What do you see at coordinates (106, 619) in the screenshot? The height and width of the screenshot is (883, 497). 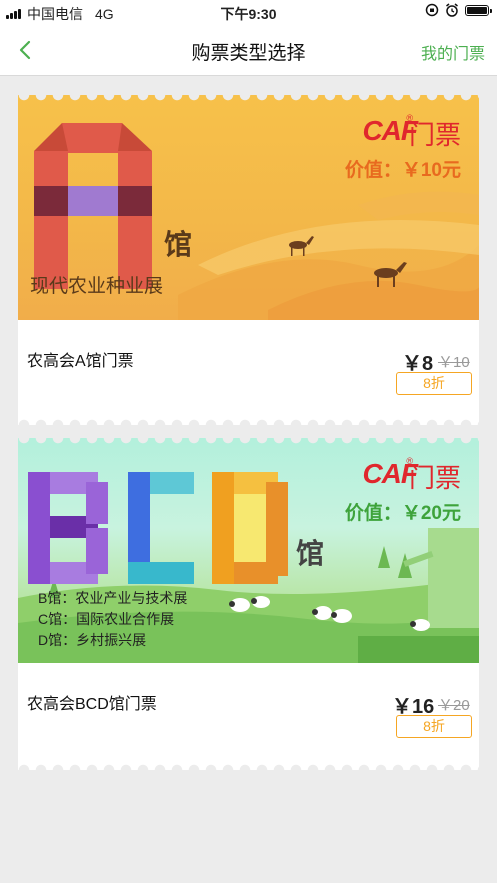 I see `hall-line-c: C馆：国际农业合作展` at bounding box center [106, 619].